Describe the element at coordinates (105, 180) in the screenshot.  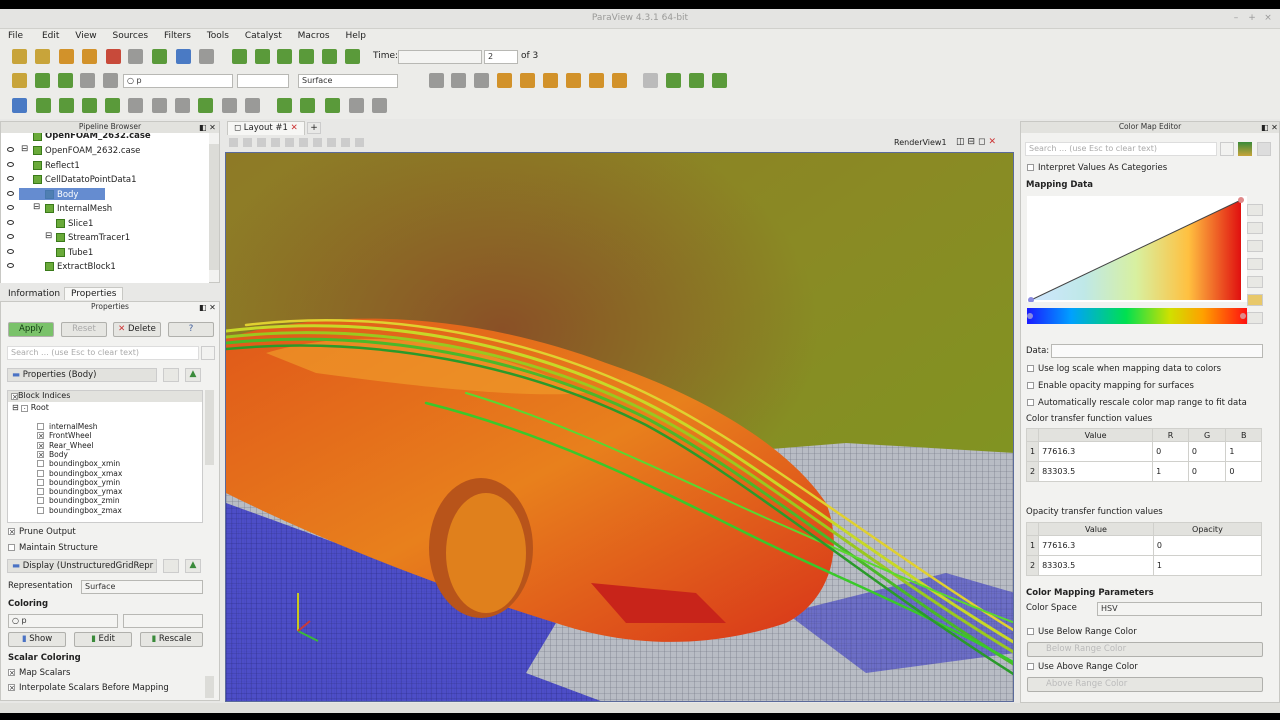
I see `pipeline-item: CellDatatoPointData1` at that location.